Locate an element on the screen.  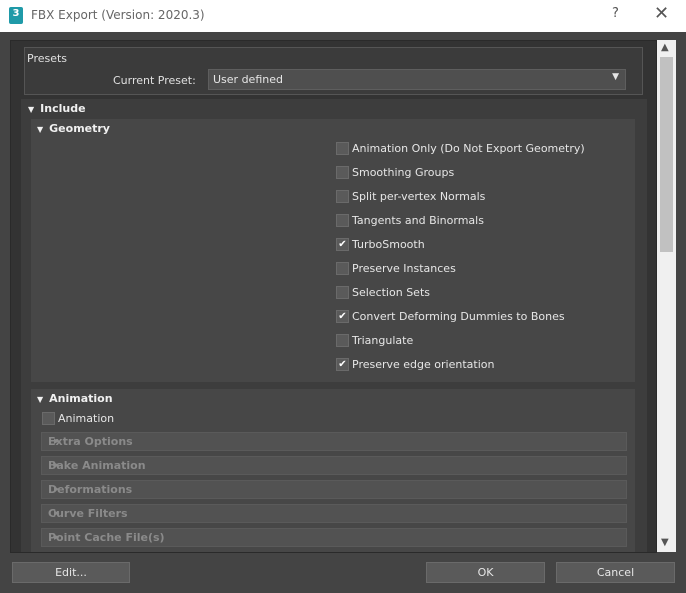
animation-subsection-header: ▶ Curve Filters is located at coordinates (334, 513).